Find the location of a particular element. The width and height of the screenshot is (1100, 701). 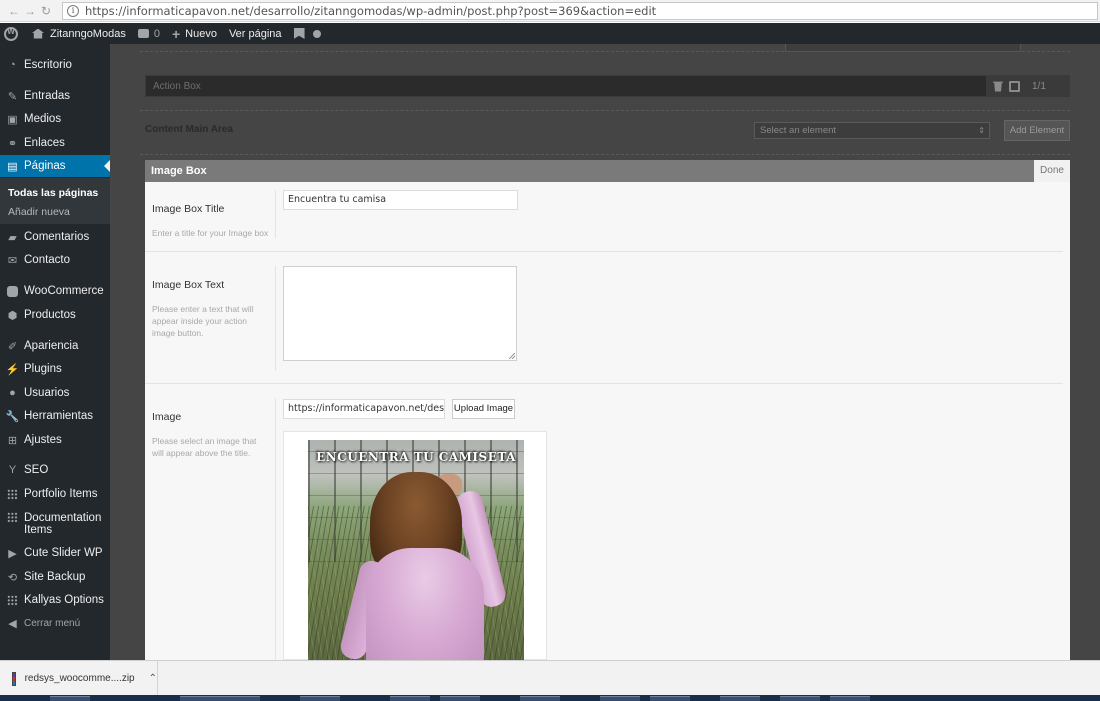

site-info-icon: i is located at coordinates (73, 11).